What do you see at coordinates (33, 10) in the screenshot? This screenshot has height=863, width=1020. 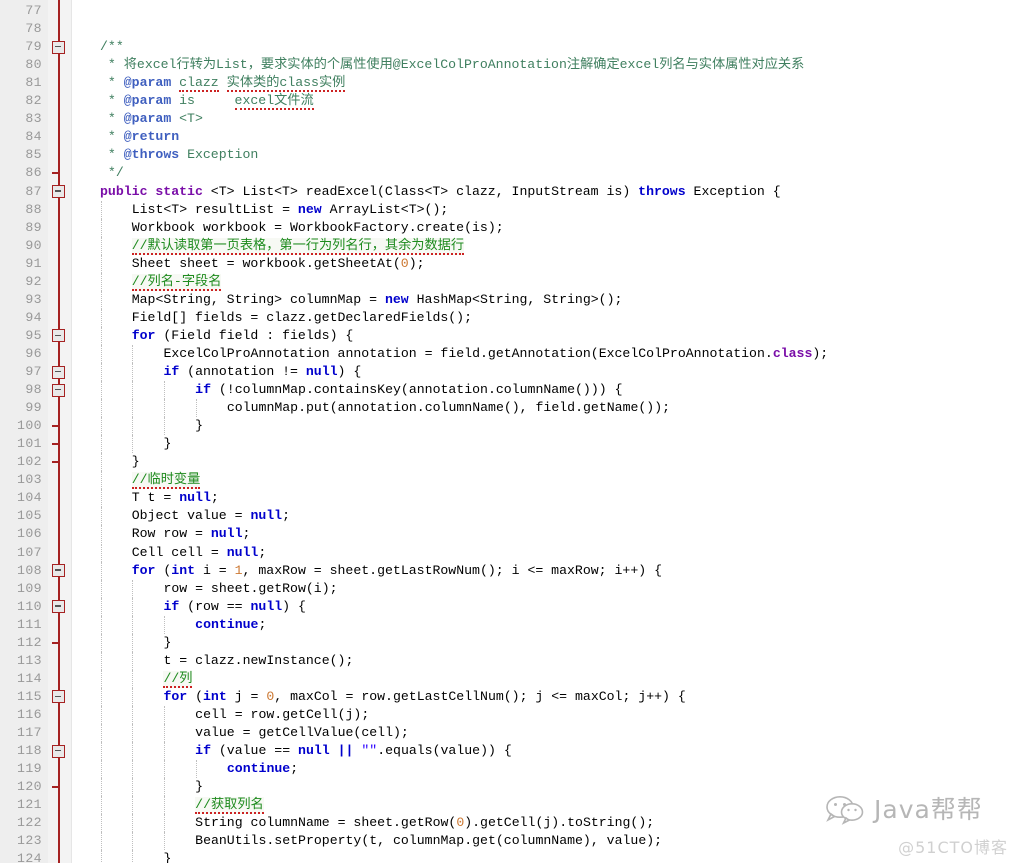 I see `line-number: 77` at bounding box center [33, 10].